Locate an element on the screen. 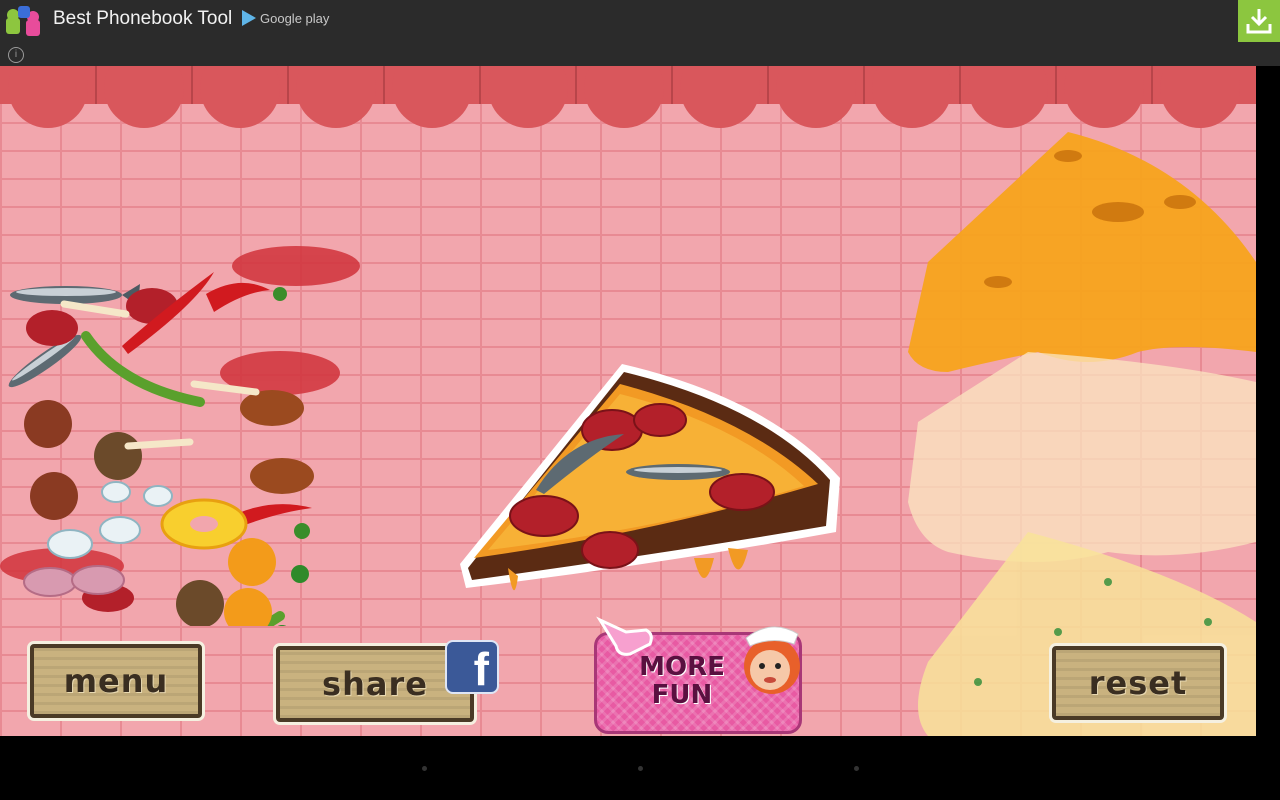  cheese-ball-topping is located at coordinates (250, 582).